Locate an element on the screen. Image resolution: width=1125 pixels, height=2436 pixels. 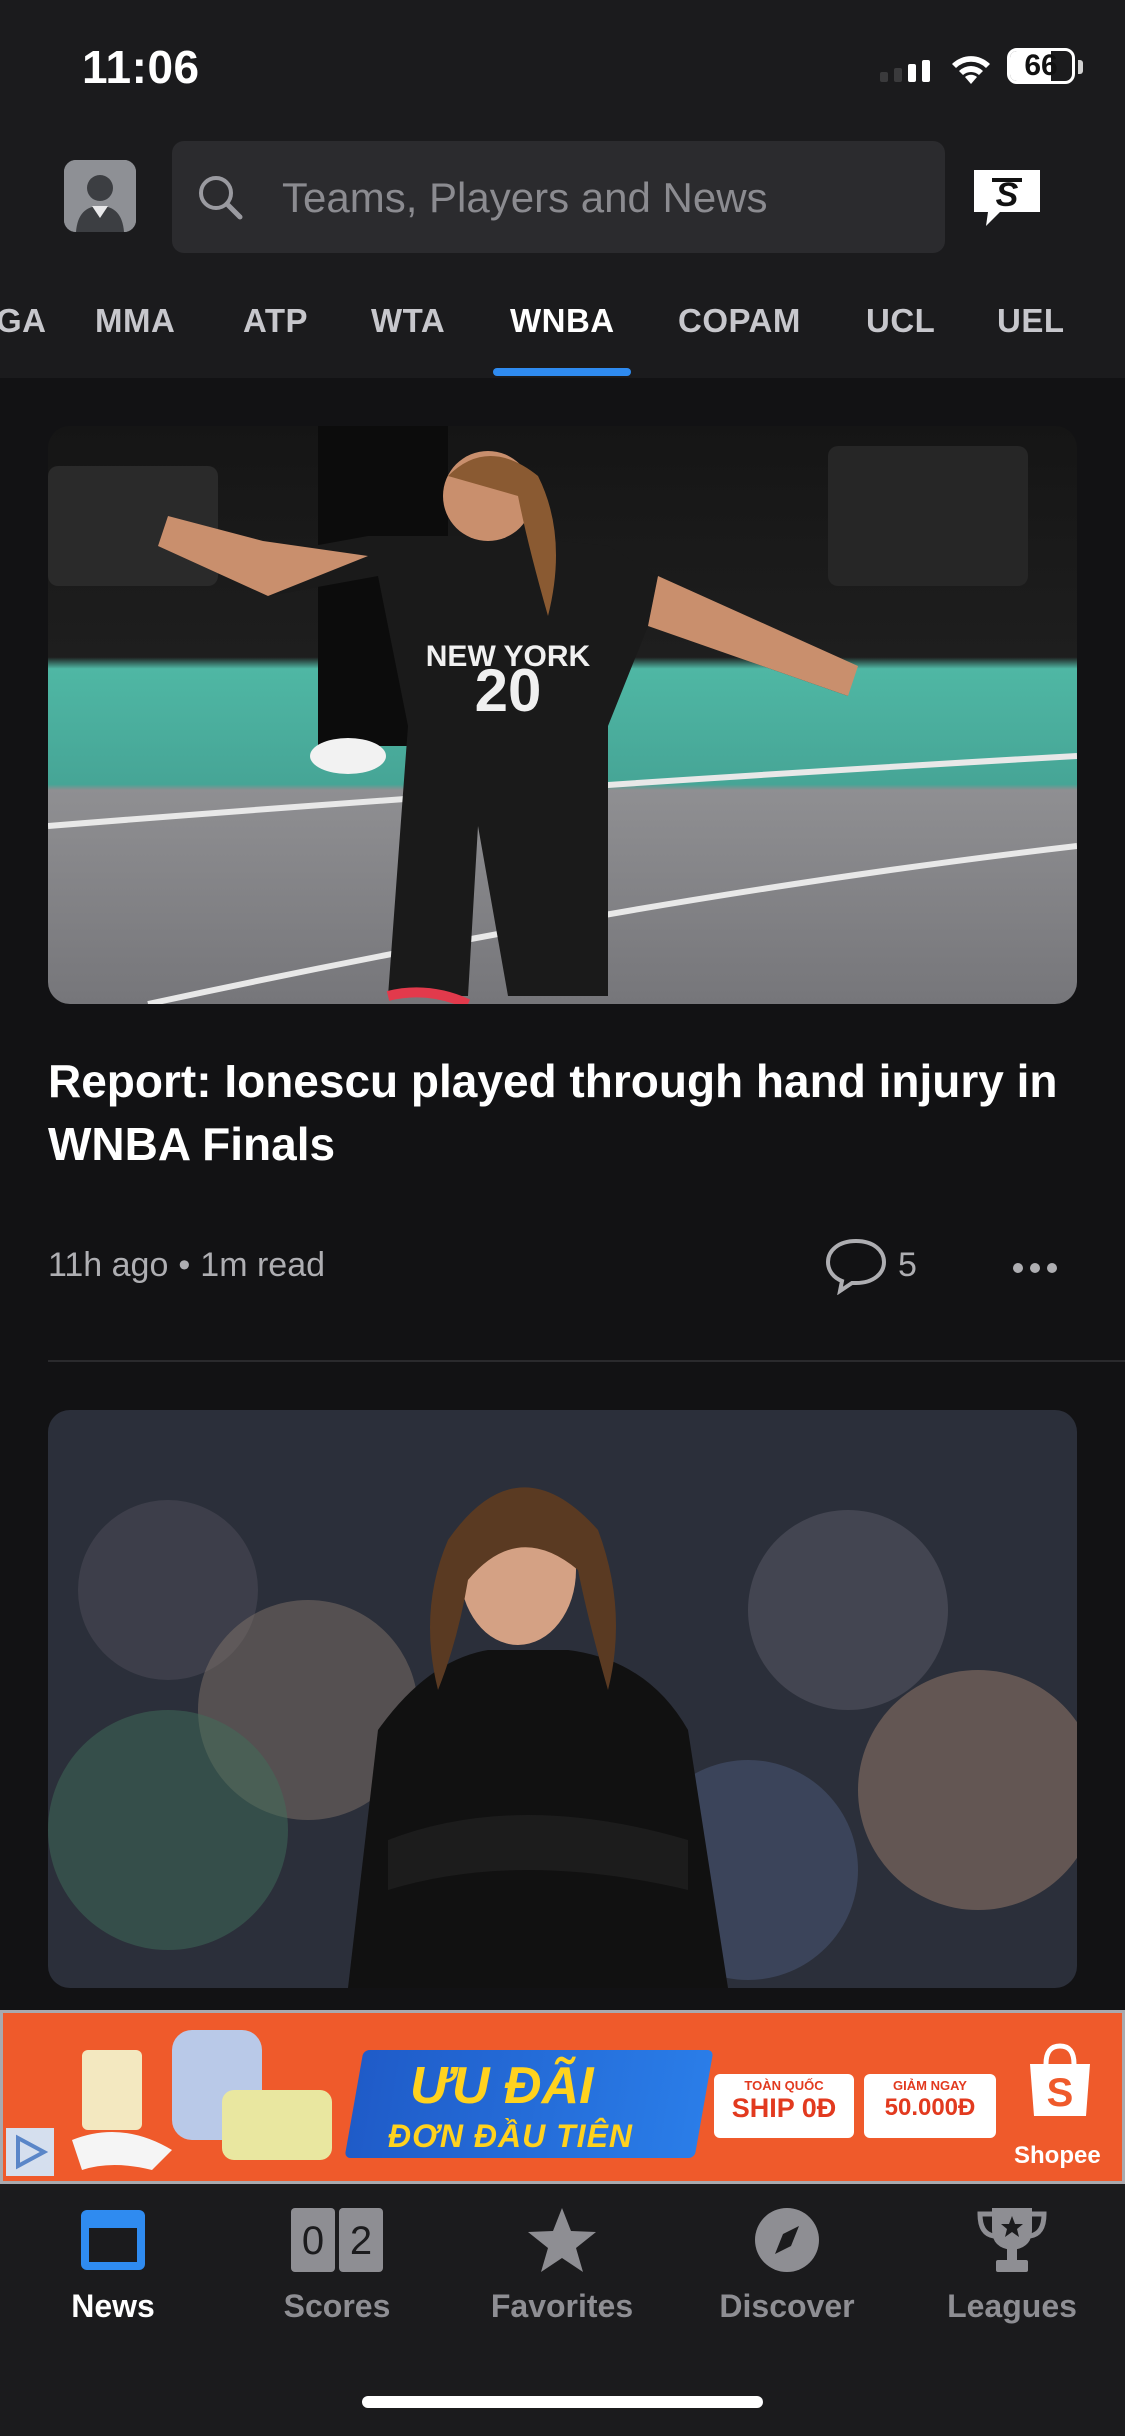
battery-indicator: 66 is located at coordinates (1041, 66).